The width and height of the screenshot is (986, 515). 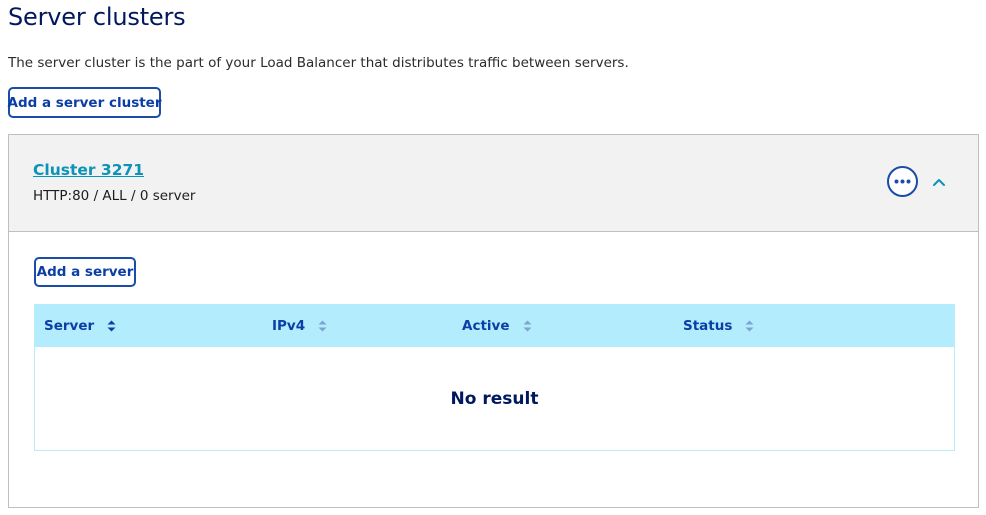 I want to click on chevron-up-icon, so click(x=939, y=182).